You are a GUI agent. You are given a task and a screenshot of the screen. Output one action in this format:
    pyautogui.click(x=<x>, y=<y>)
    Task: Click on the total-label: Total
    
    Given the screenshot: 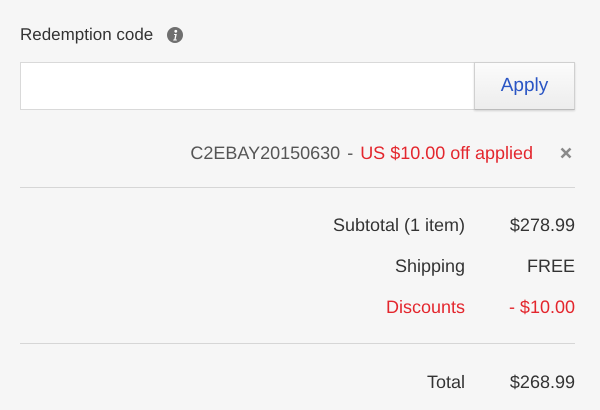 What is the action you would take?
    pyautogui.click(x=445, y=382)
    